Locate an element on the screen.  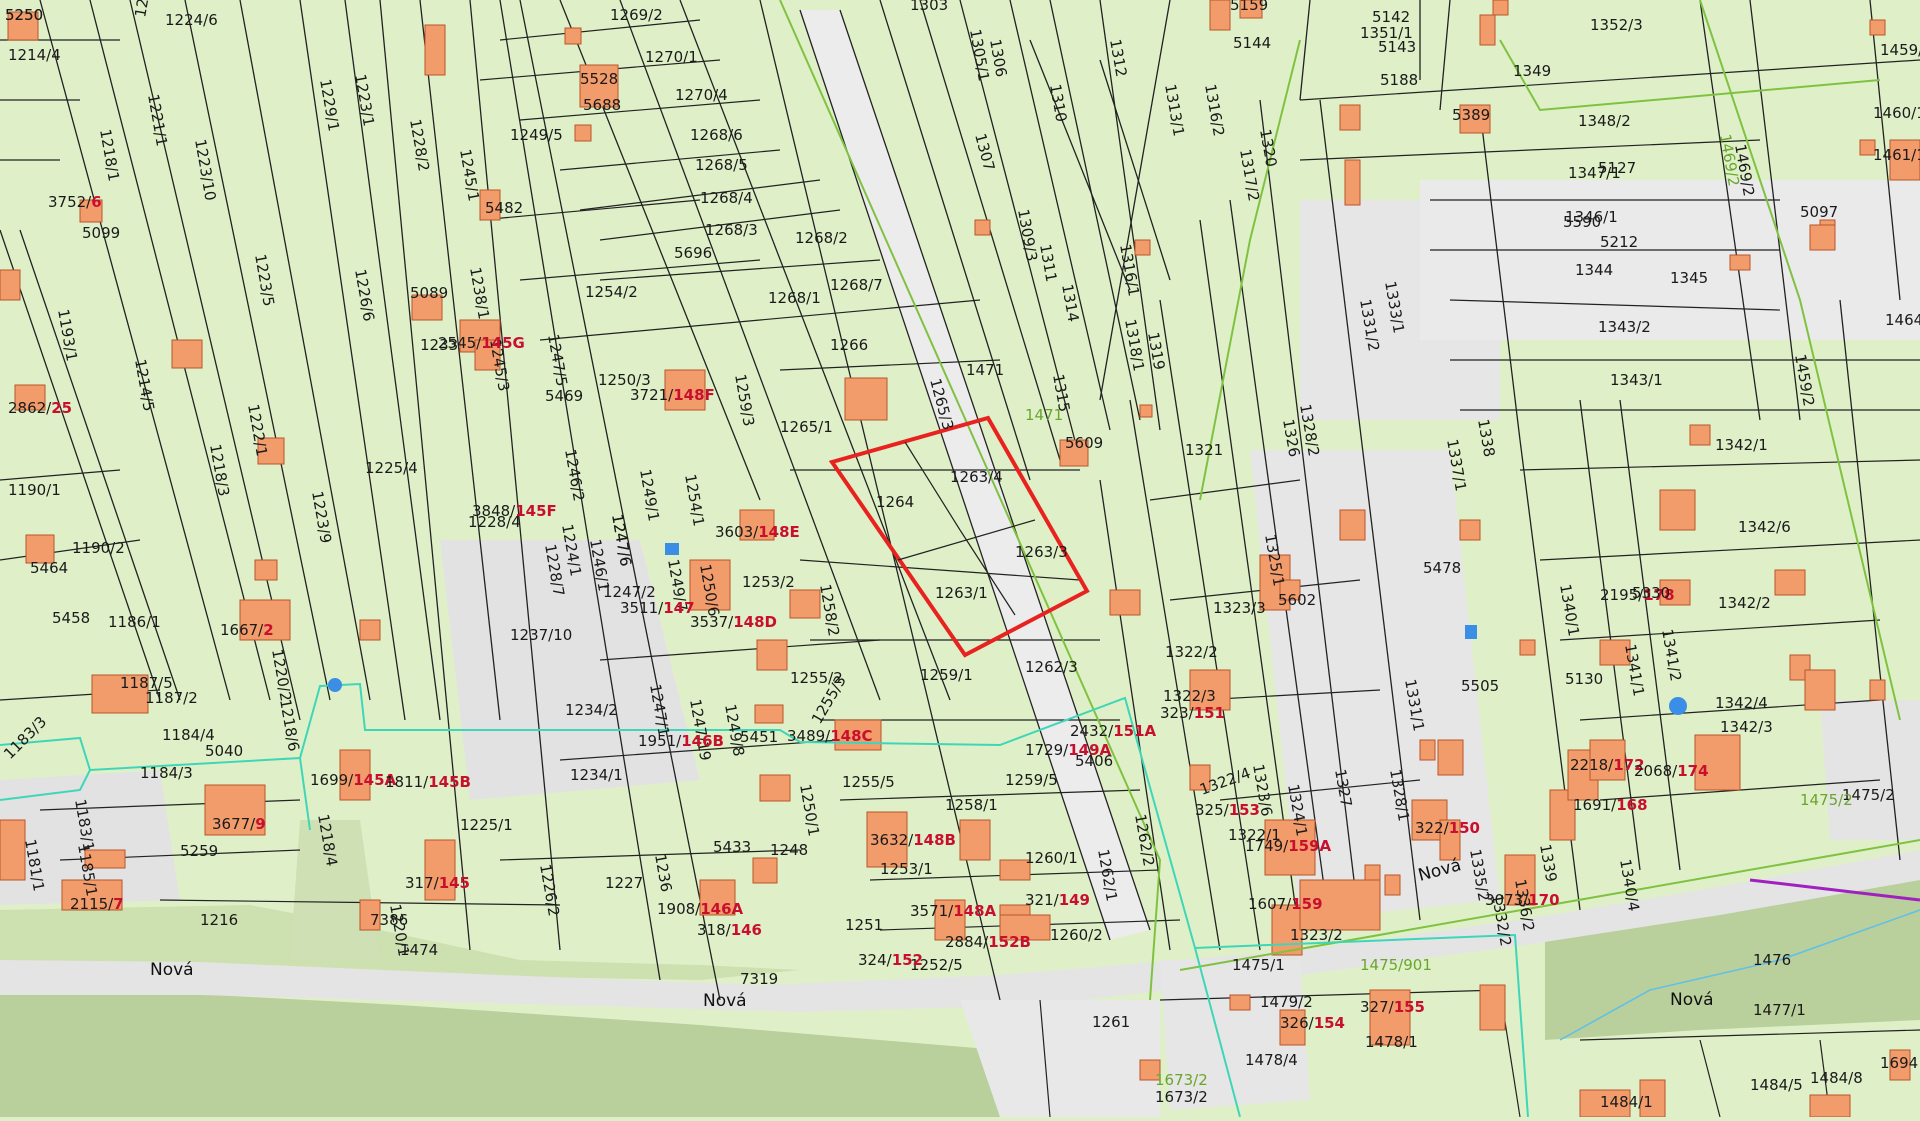
house-number-label: 3603/148E is located at coordinates (757, 532).